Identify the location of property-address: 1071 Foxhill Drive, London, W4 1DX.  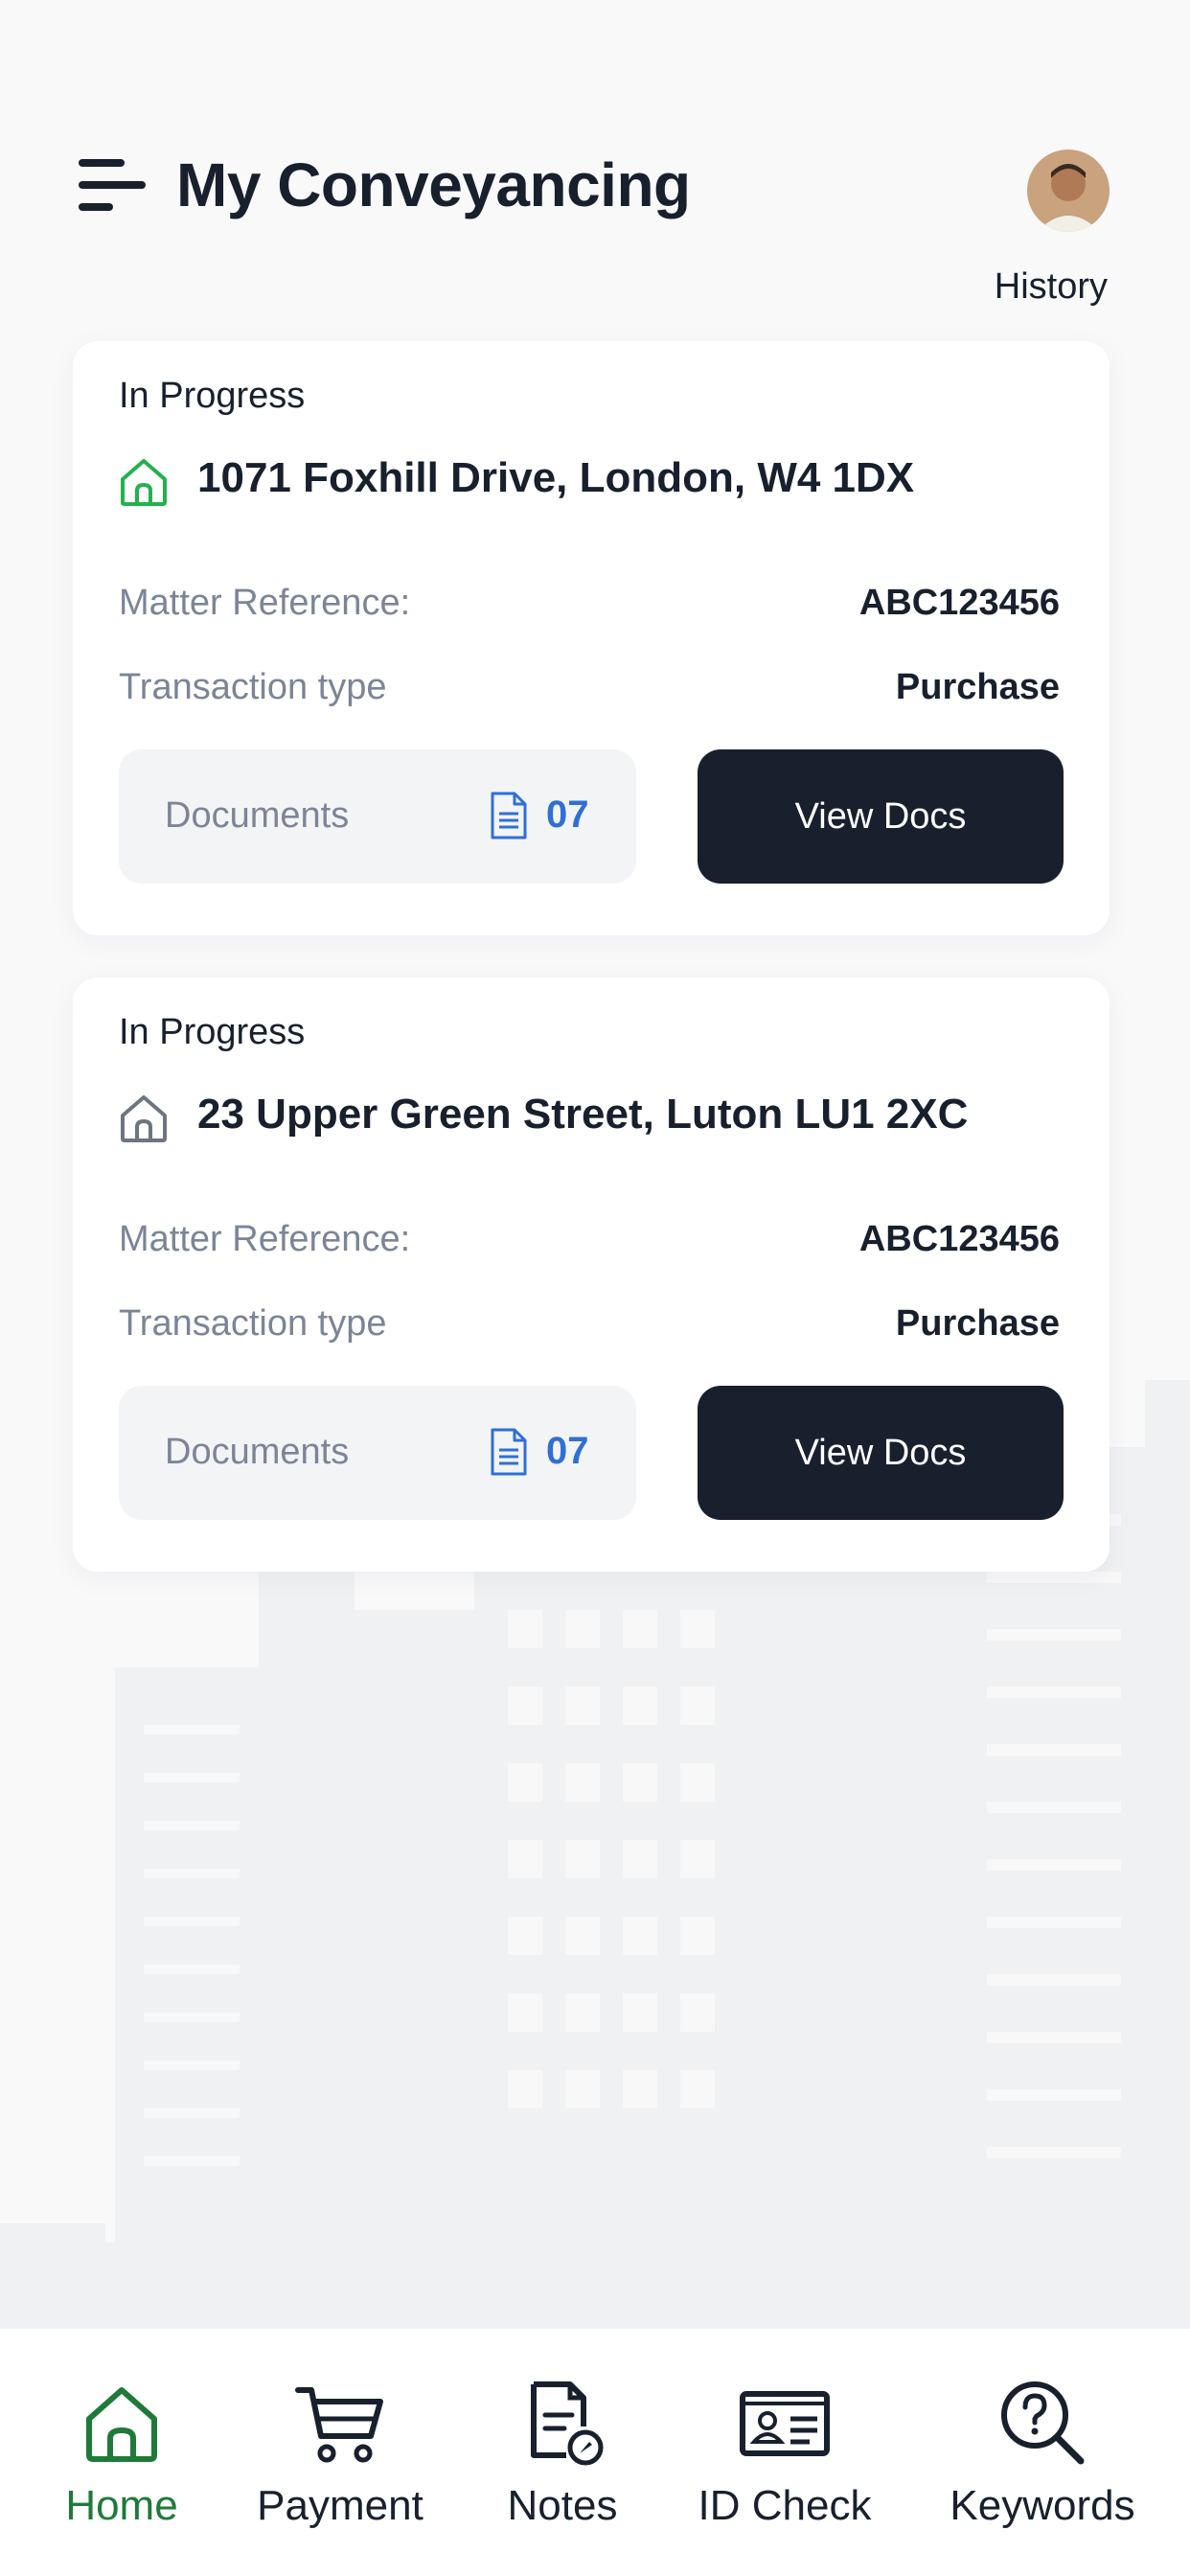
(556, 477).